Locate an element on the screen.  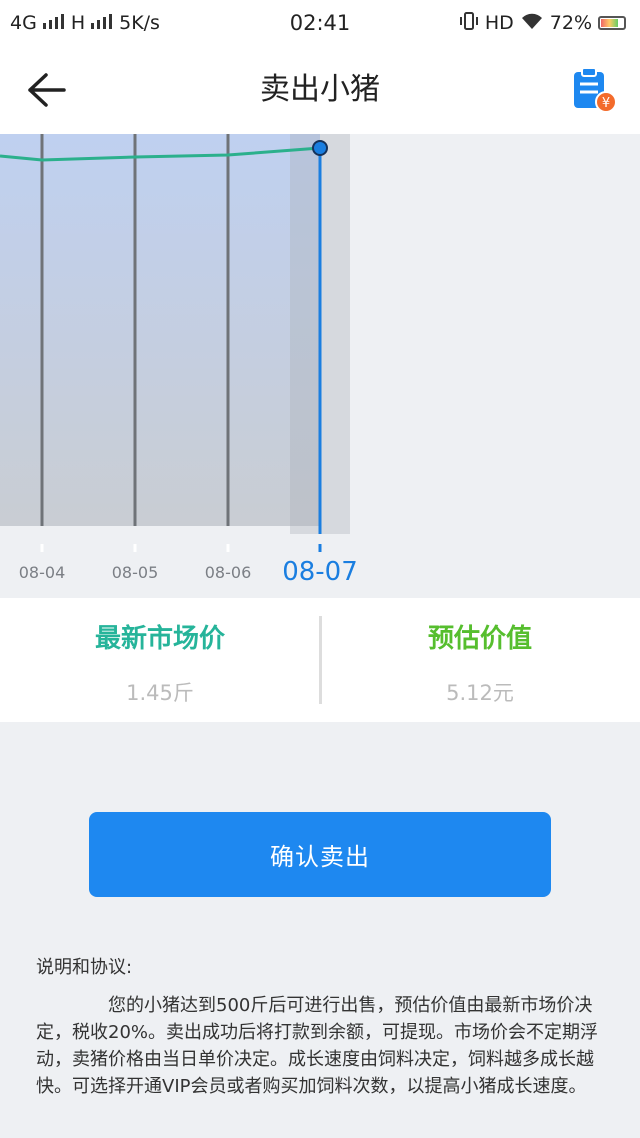
cursor-point is located at coordinates (320, 148).